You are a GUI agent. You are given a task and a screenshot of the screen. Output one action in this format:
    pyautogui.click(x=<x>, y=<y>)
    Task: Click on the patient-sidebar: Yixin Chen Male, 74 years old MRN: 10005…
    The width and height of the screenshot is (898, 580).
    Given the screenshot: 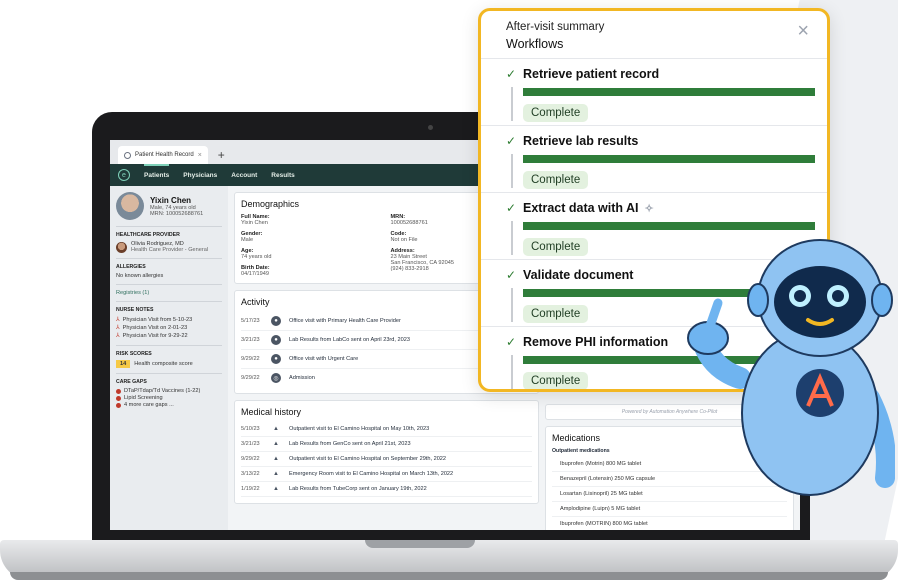 What is the action you would take?
    pyautogui.click(x=169, y=358)
    